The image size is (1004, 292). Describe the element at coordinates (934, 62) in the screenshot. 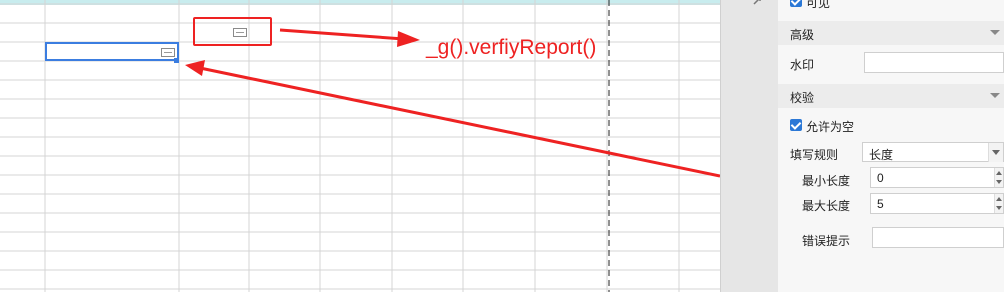

I see `watermark-input` at that location.